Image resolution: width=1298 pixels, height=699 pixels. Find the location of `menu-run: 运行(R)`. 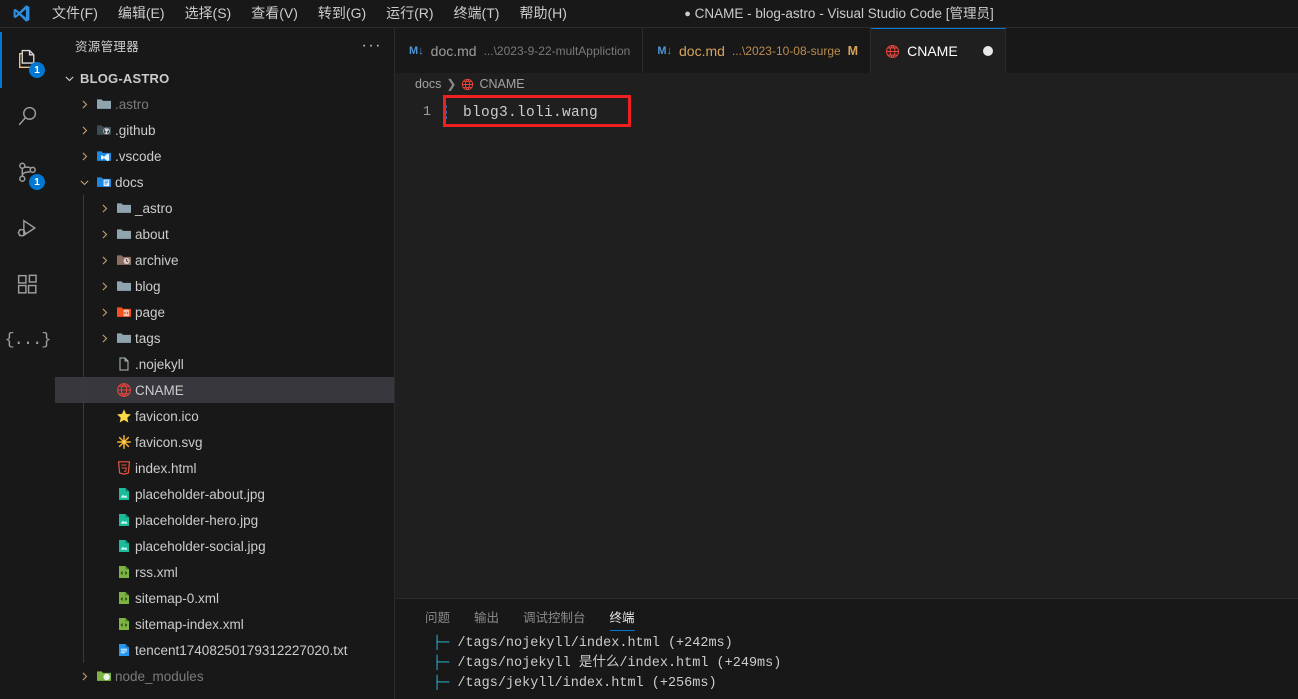

menu-run: 运行(R) is located at coordinates (409, 13).